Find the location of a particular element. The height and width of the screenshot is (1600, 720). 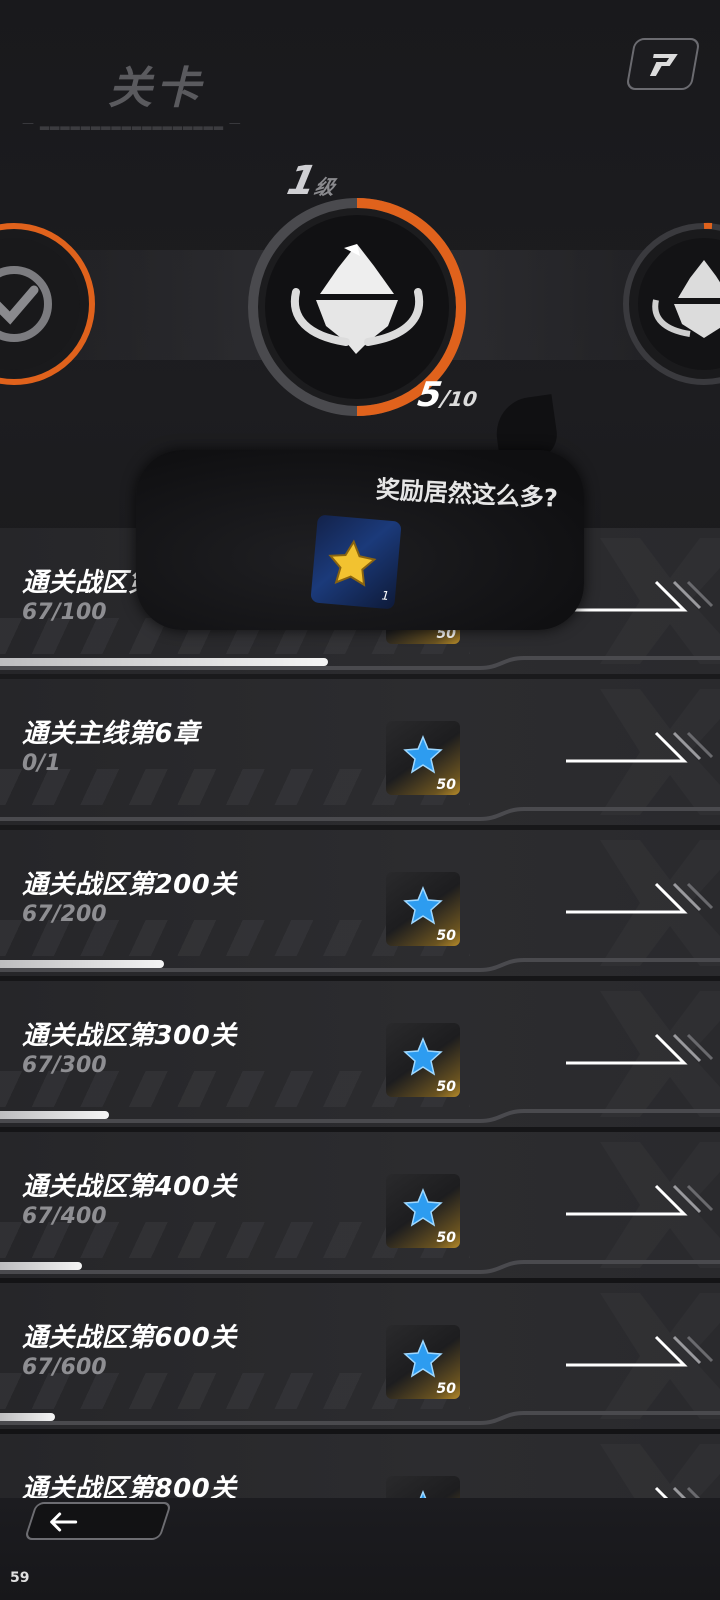

task-progress: 67/400 is located at coordinates (64, 1216).